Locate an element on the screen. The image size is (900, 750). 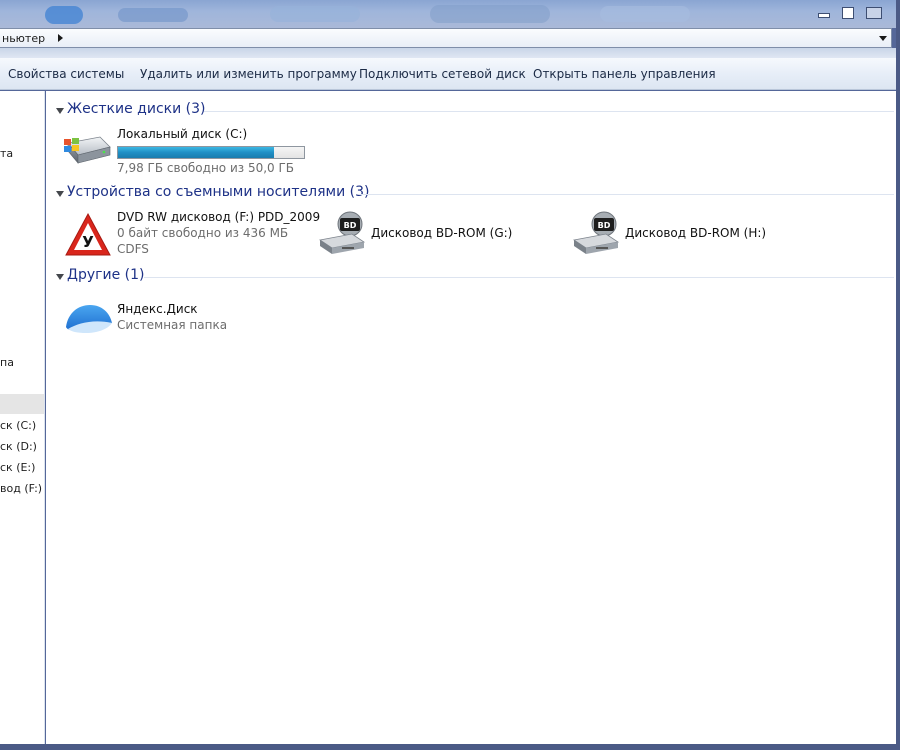
group-title: Устройства со съемными носителями (3) is located at coordinates (218, 192).